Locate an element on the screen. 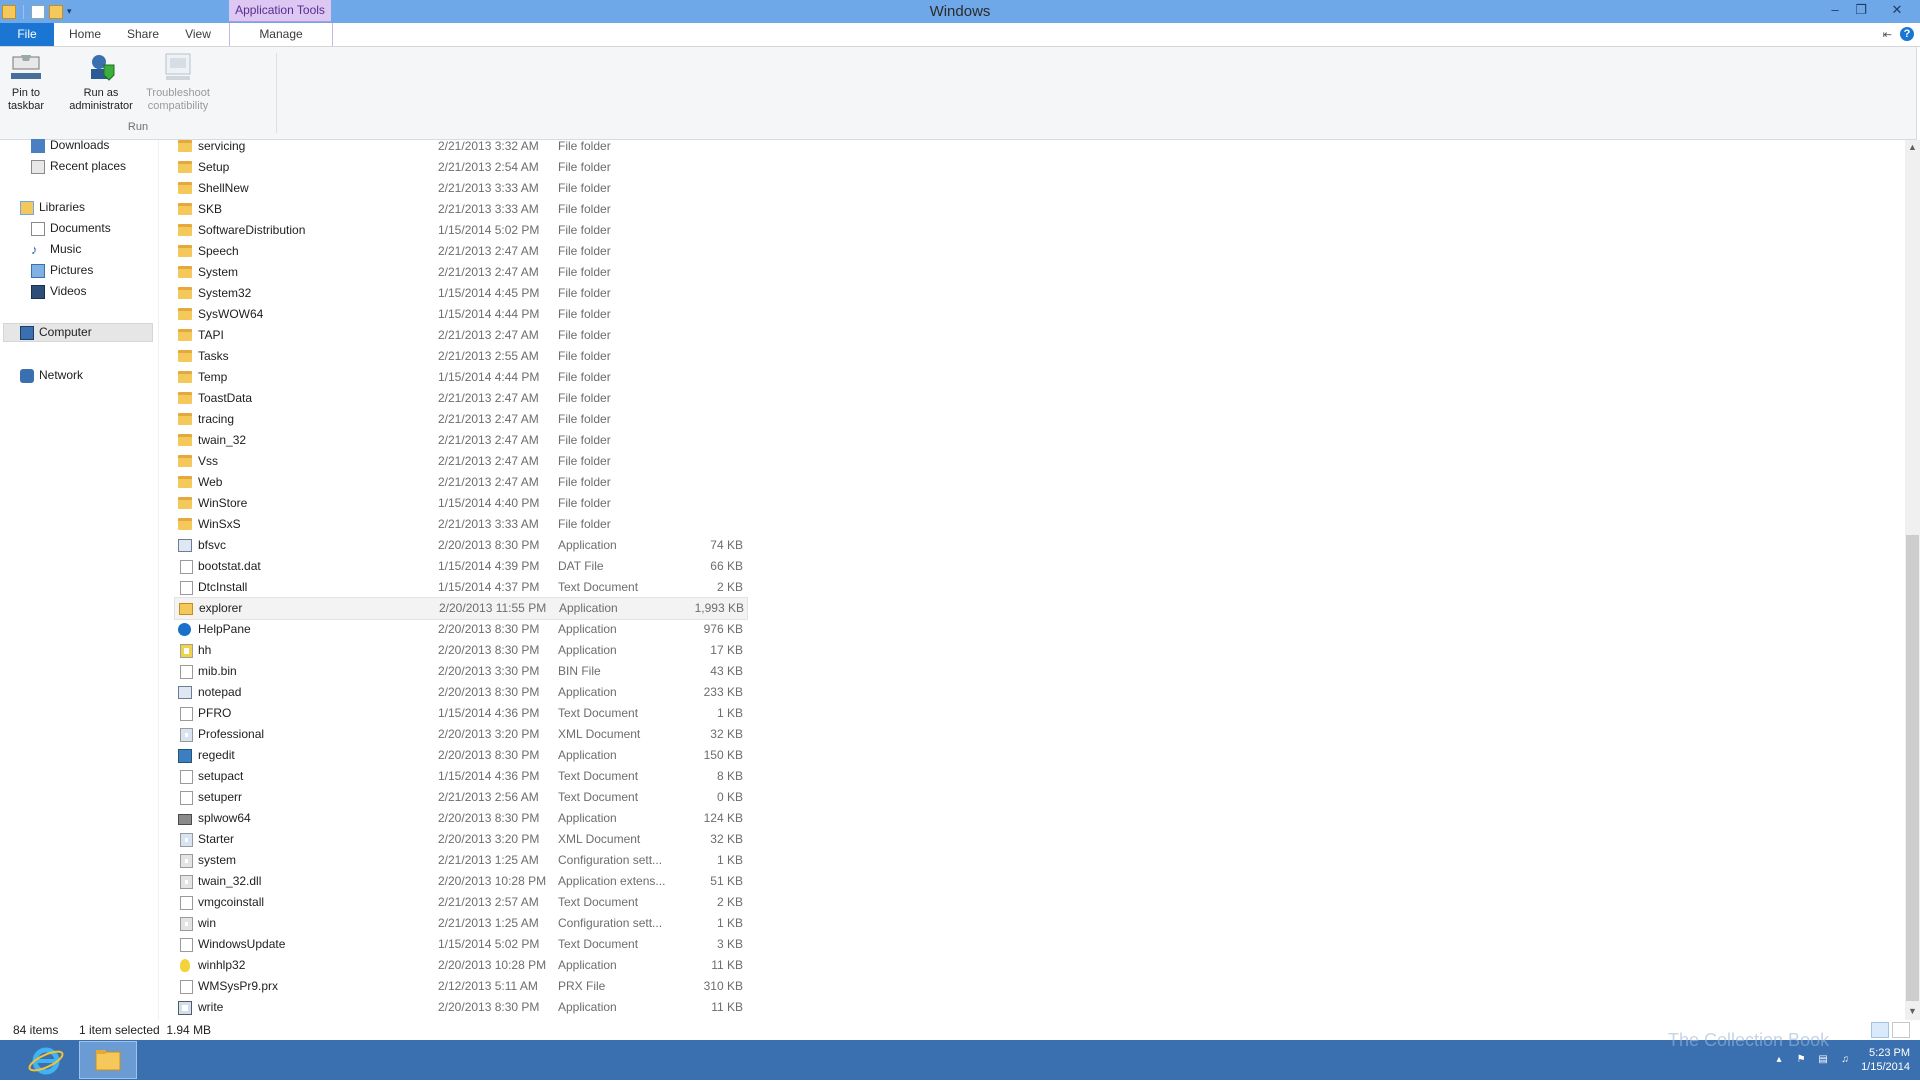 The width and height of the screenshot is (1920, 1081). nav-item-libraries: Libraries is located at coordinates (52, 207).